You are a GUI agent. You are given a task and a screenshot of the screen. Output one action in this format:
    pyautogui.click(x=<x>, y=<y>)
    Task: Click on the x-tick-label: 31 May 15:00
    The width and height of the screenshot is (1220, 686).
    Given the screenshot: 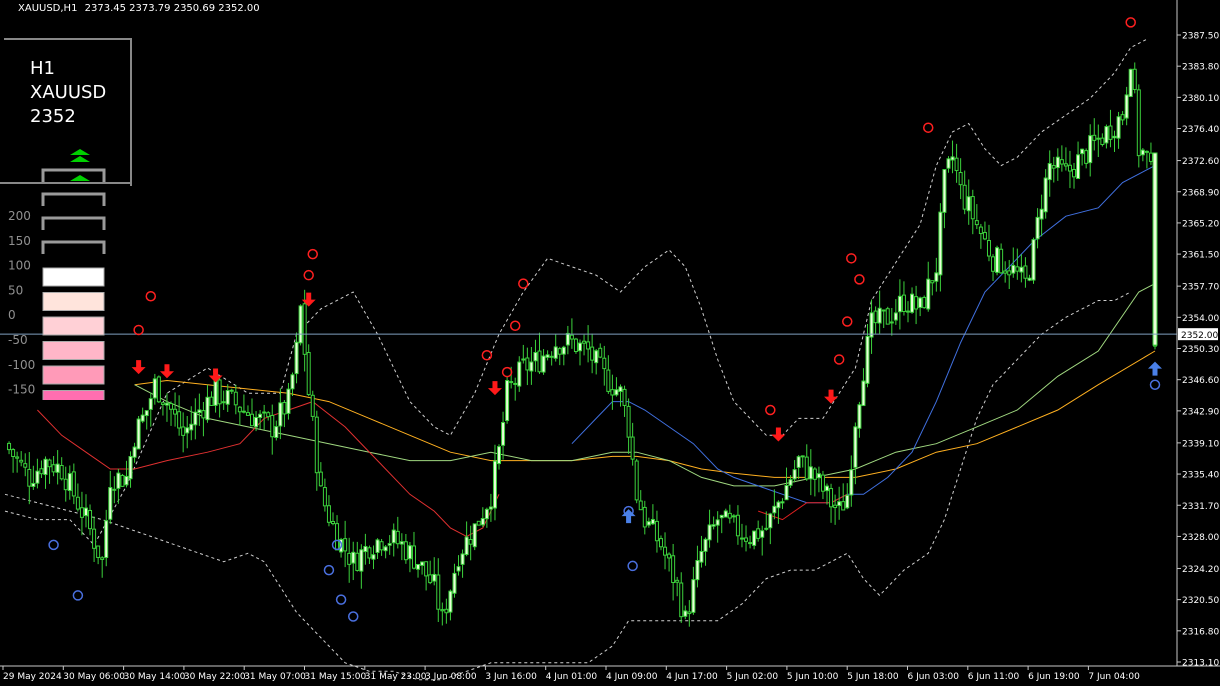 What is the action you would take?
    pyautogui.click(x=336, y=677)
    